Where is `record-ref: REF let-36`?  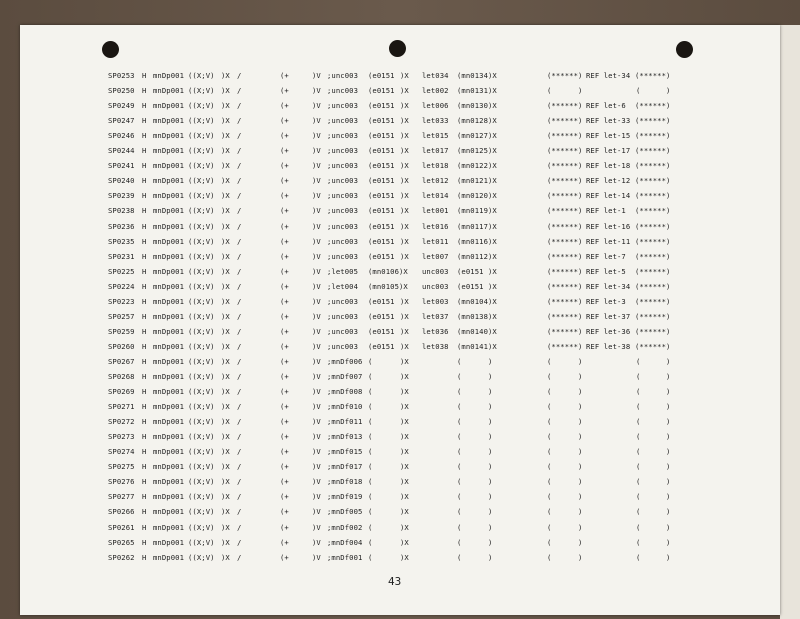 record-ref: REF let-36 is located at coordinates (608, 331).